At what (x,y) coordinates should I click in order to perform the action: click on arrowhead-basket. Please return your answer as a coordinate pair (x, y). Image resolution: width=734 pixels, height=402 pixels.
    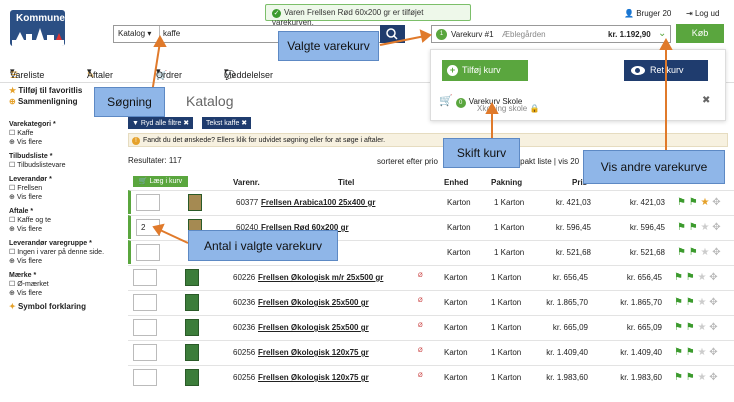
    Looking at the image, I should click on (425, 36).